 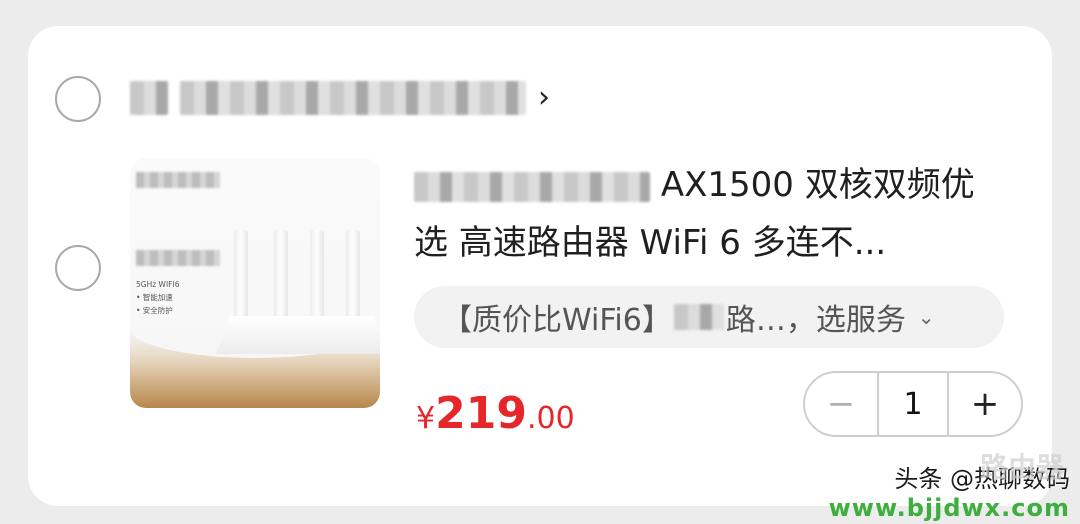 What do you see at coordinates (949, 508) in the screenshot?
I see `watermark-url: www.bjjdwx.com` at bounding box center [949, 508].